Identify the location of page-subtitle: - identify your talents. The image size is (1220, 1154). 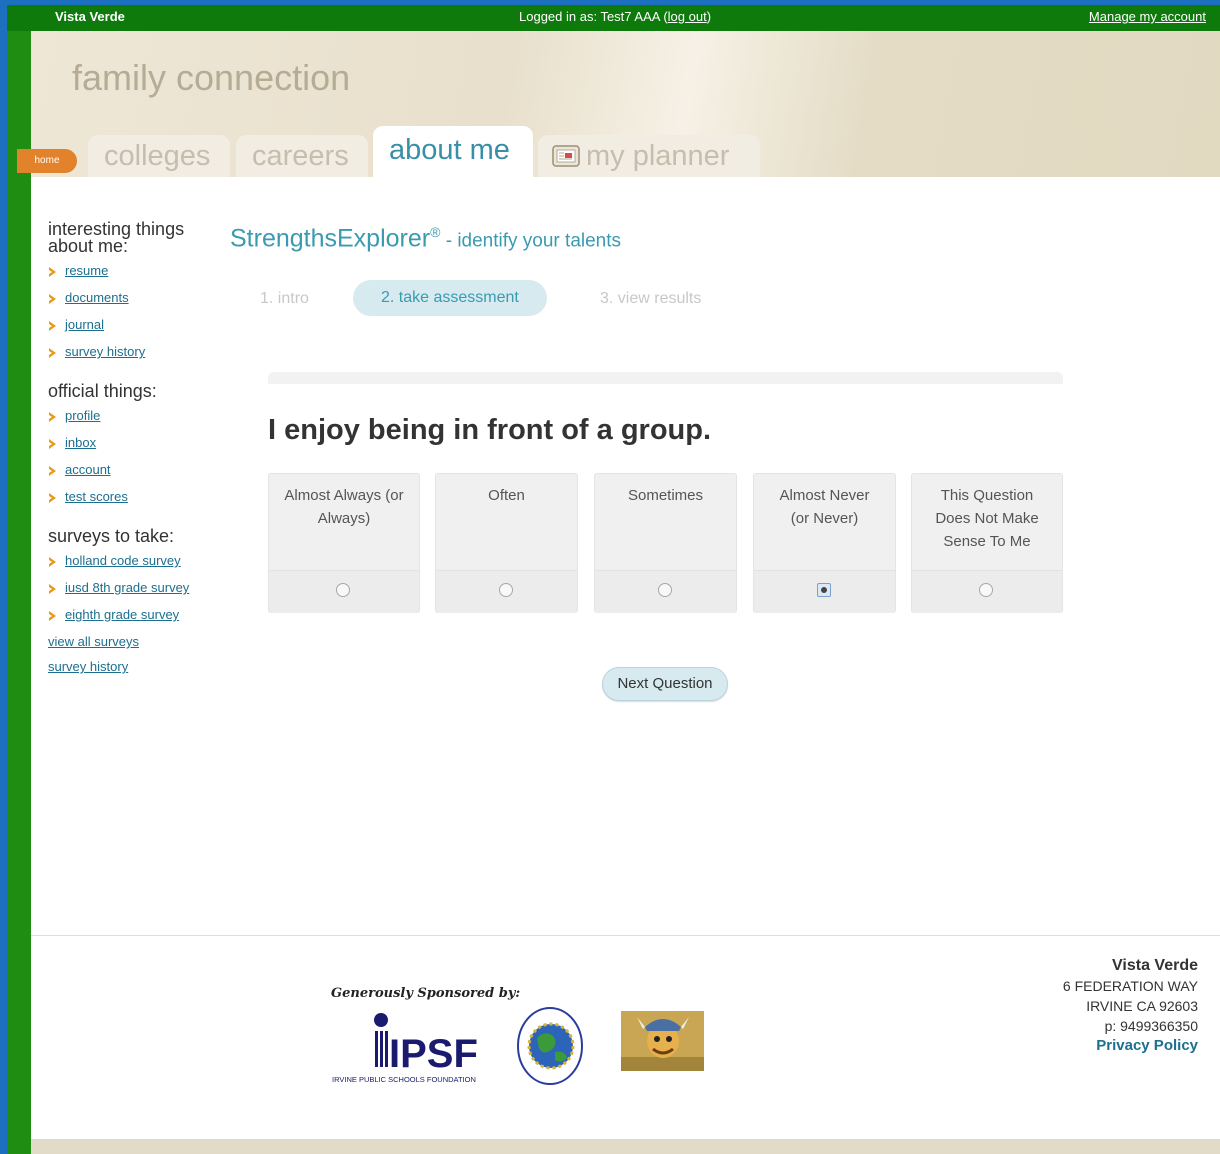
(531, 241).